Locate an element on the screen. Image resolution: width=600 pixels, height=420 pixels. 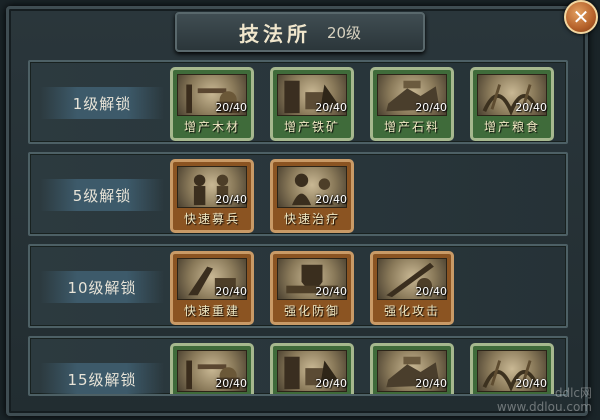
skill-card-list: 20/40 快速重建 20/40 强化防御 20/40 强化攻击 is located at coordinates (312, 288).